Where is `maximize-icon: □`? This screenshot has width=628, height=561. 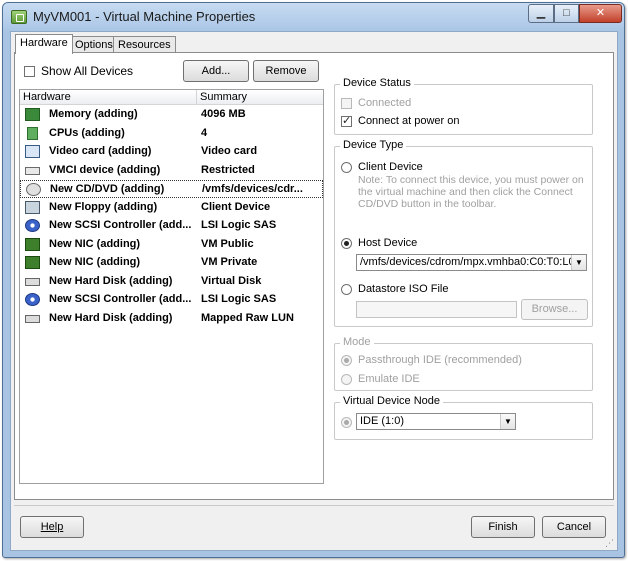
maximize-icon: □ is located at coordinates (566, 13).